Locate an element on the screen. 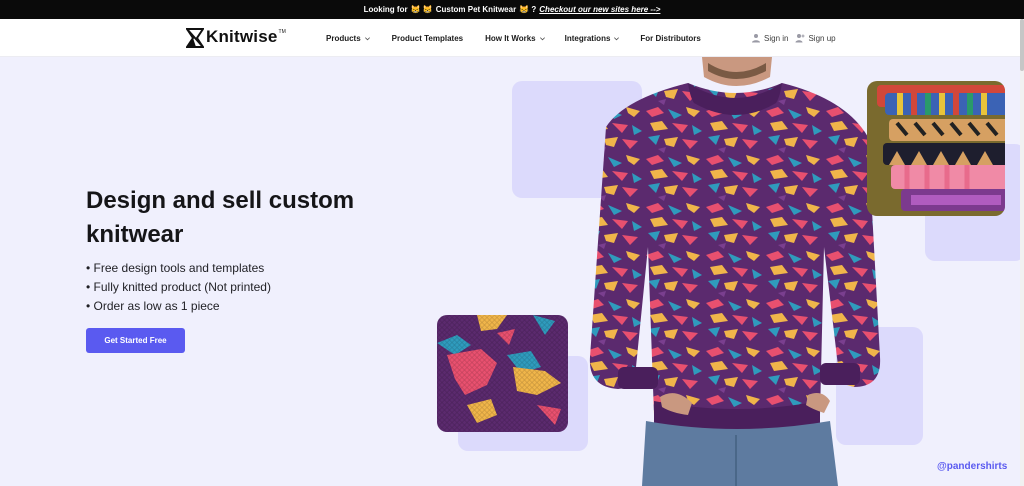 Image resolution: width=1024 pixels, height=486 pixels. folded-knitwear-image is located at coordinates (936, 148).